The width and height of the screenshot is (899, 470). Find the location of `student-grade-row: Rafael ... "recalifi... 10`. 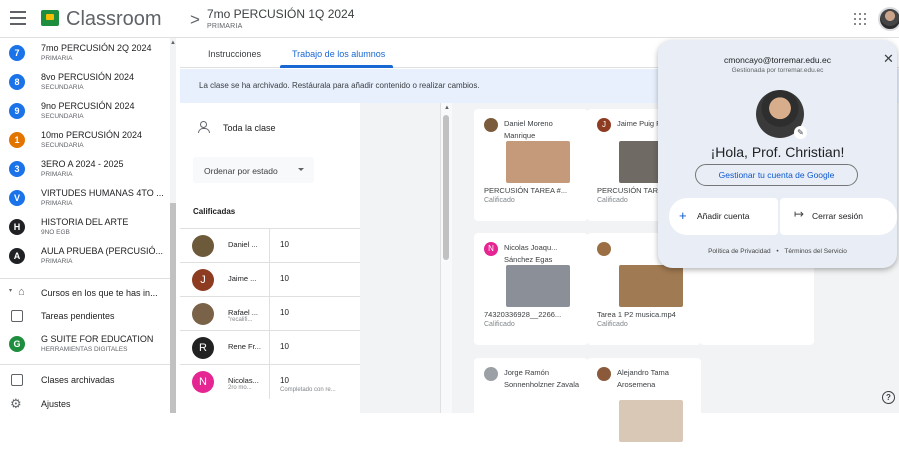

student-grade-row: Rafael ... "recalifi... 10 is located at coordinates (270, 313).